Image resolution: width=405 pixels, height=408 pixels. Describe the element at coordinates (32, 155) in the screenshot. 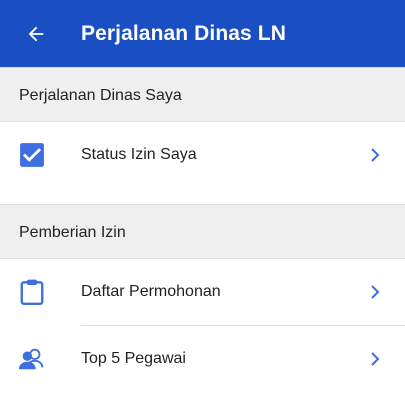

I see `checkbox-icon` at that location.